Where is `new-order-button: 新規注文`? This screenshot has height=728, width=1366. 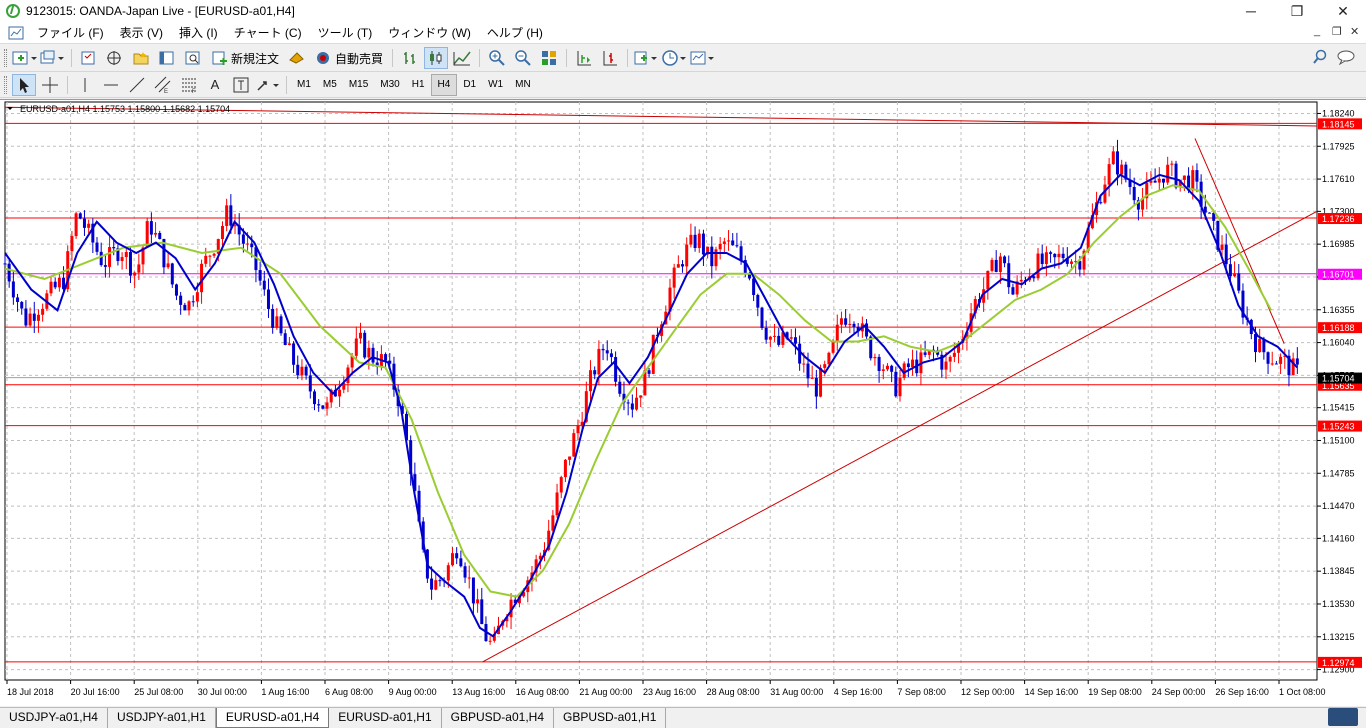
new-order-button: 新規注文 is located at coordinates (245, 58).